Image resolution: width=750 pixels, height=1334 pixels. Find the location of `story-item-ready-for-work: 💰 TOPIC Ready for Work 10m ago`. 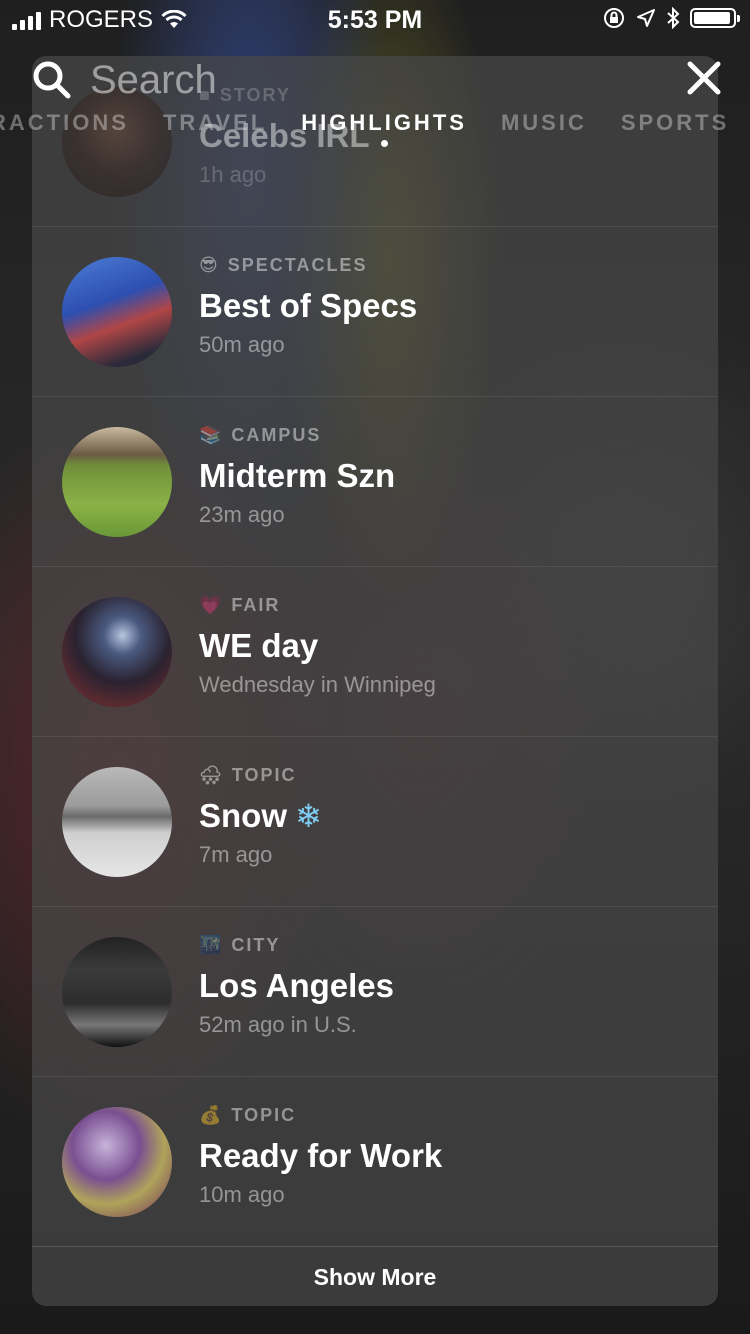

story-item-ready-for-work: 💰 TOPIC Ready for Work 10m ago is located at coordinates (375, 1161).